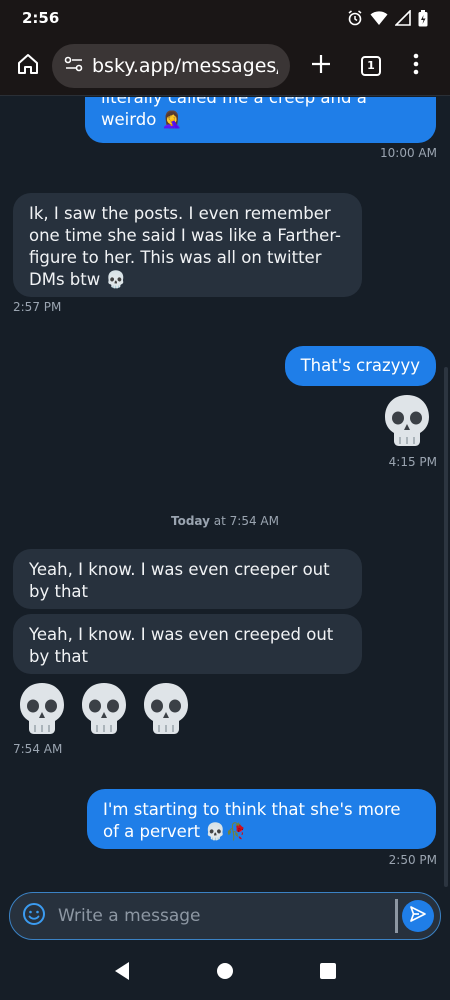  I want to click on plus-icon, so click(321, 66).